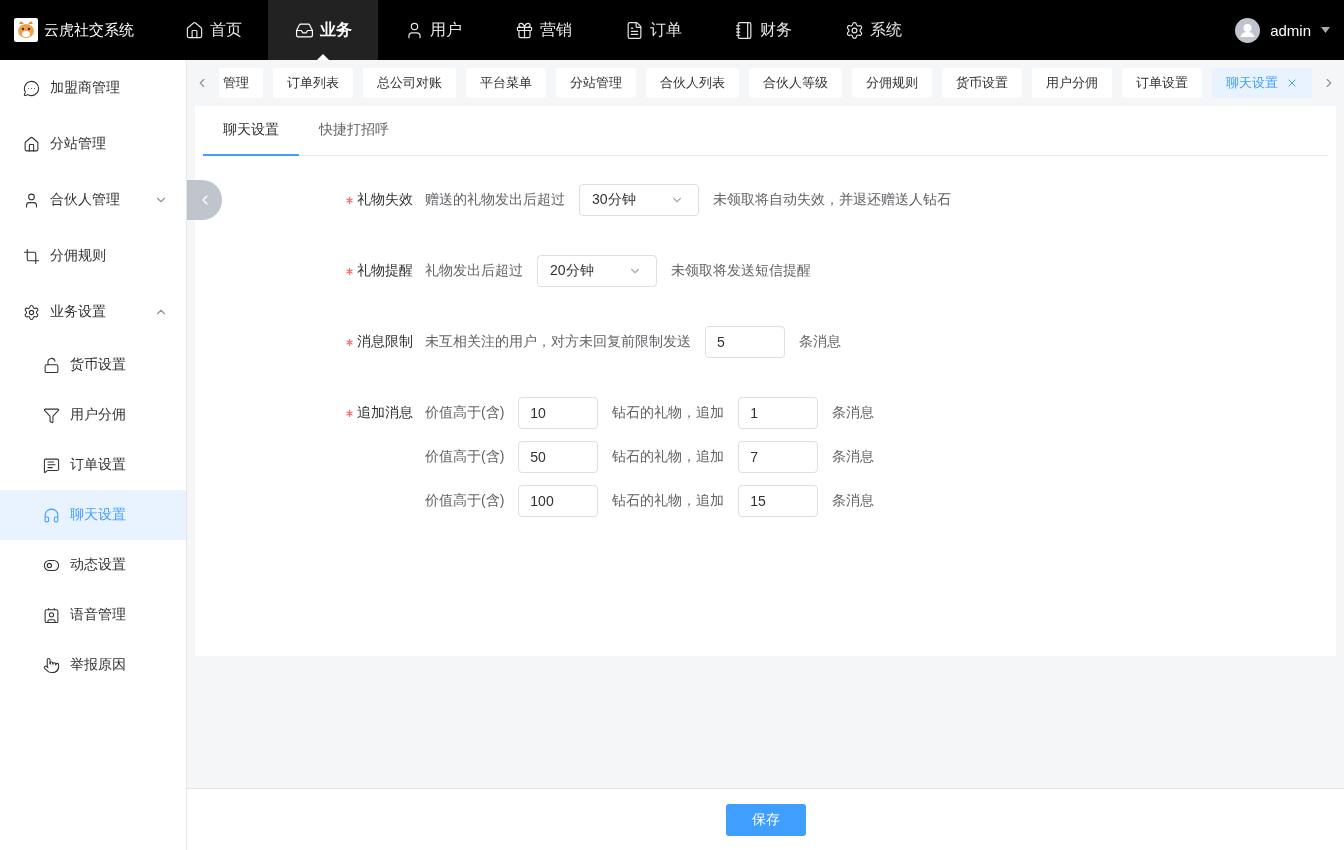 This screenshot has height=850, width=1344. I want to click on sidebar-subitem: 用户分佣, so click(93, 415).